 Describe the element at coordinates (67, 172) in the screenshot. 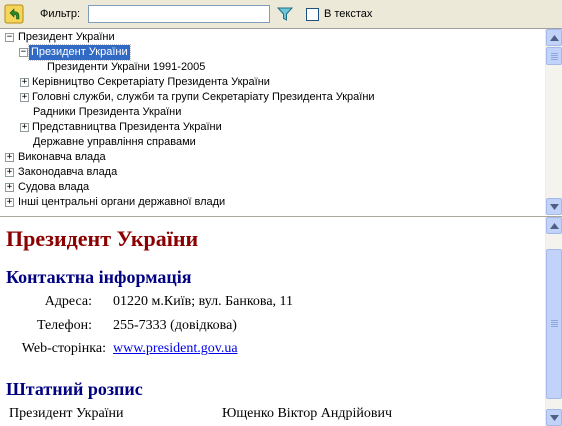

I see `tree-item-label: Законодавча влада` at that location.